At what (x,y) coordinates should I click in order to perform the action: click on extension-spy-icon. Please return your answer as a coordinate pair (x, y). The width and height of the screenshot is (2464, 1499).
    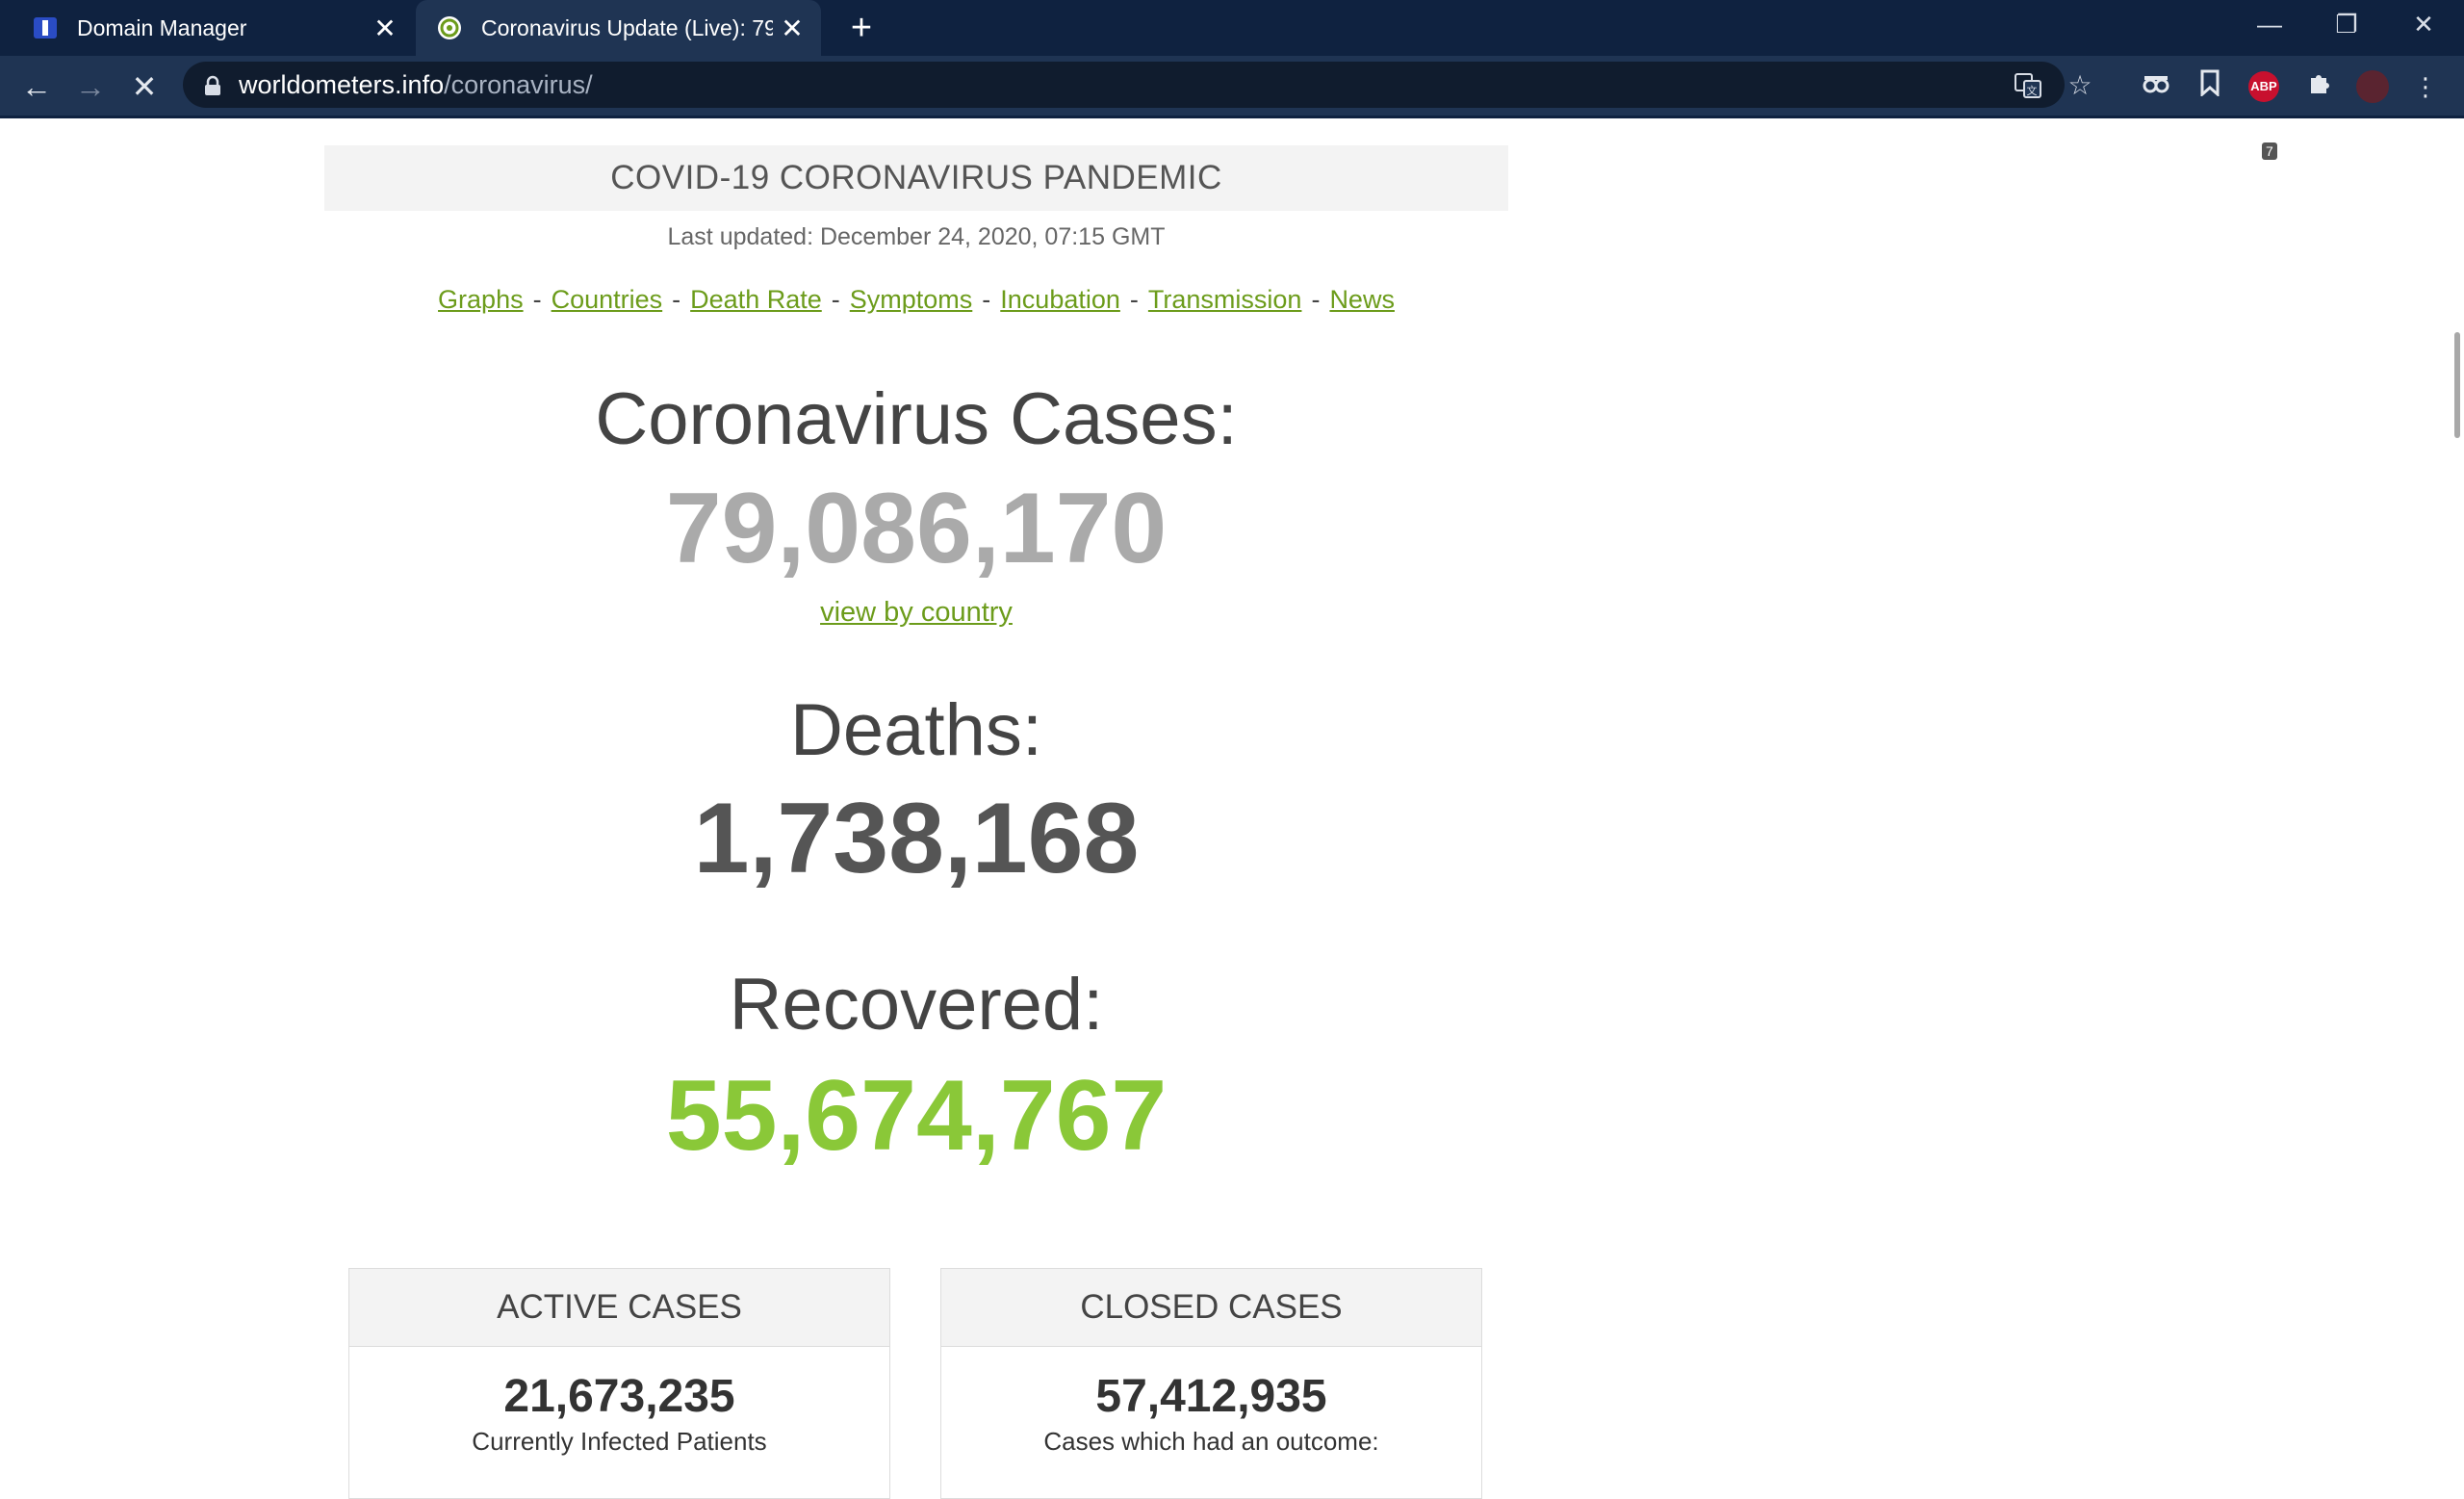
    Looking at the image, I should click on (2156, 86).